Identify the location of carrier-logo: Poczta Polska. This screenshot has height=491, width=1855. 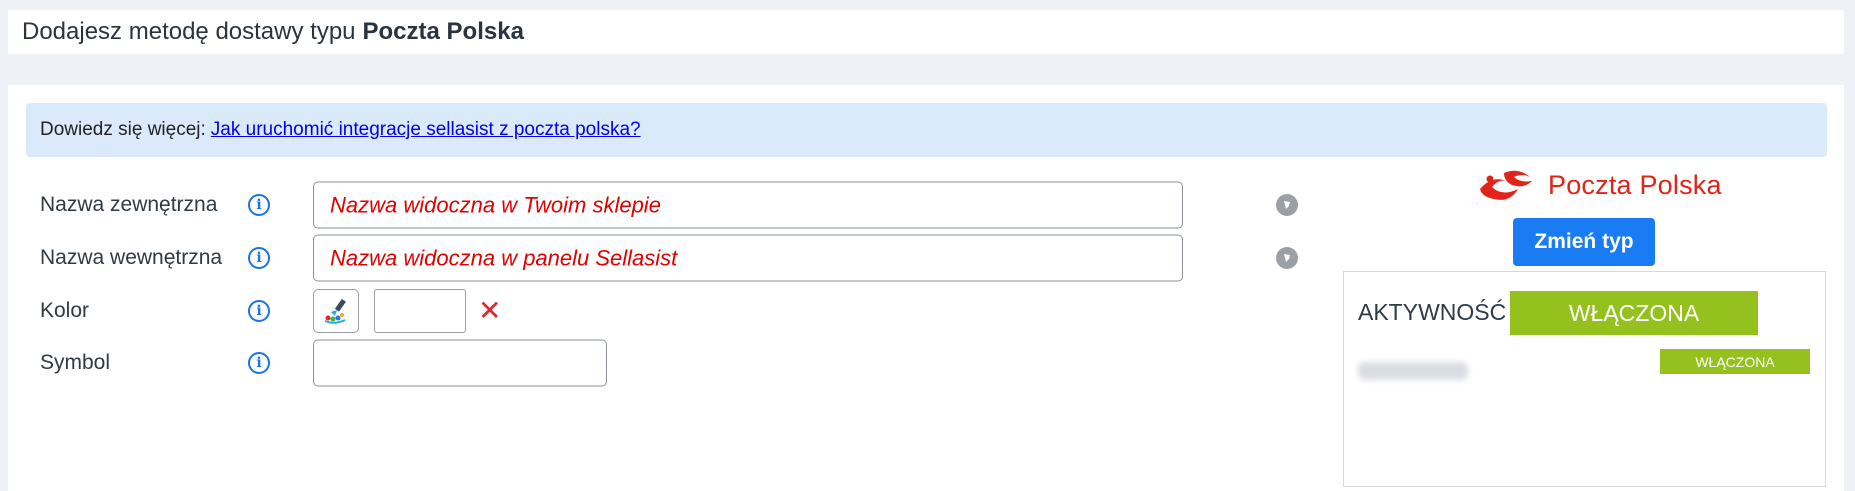
(1598, 185).